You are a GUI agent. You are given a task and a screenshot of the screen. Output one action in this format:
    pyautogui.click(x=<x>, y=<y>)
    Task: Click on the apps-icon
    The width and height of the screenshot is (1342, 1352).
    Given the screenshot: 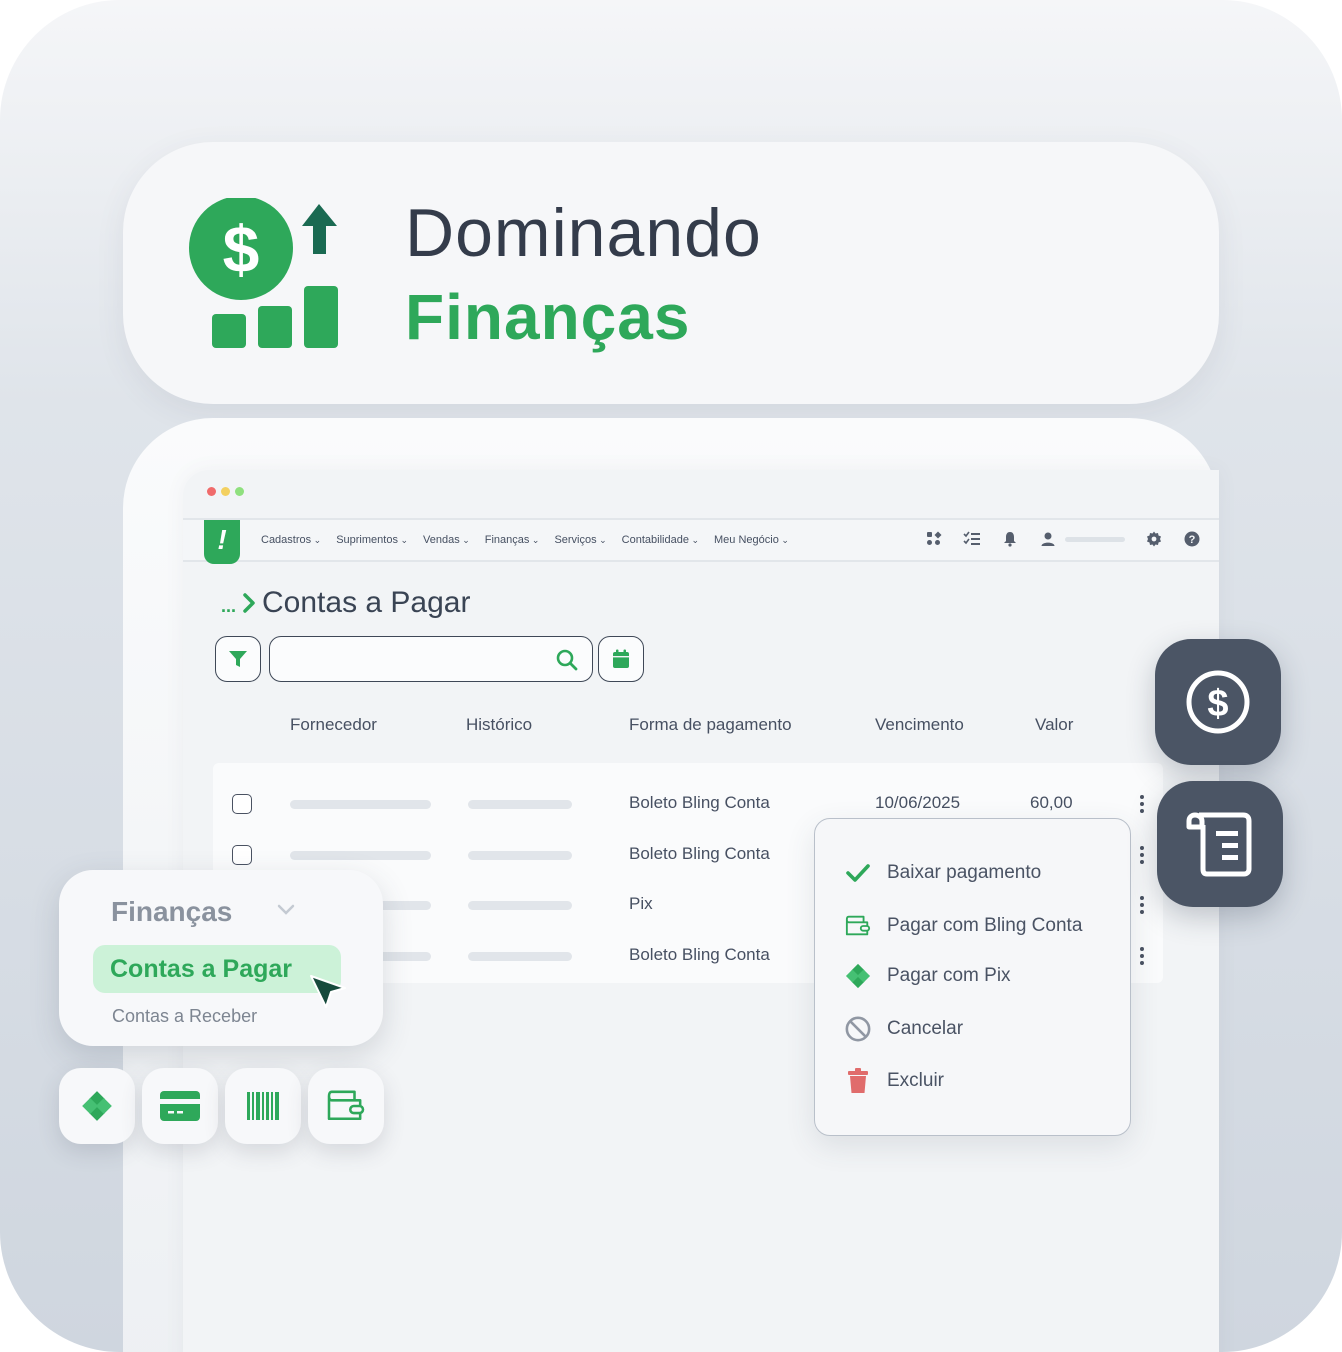 What is the action you would take?
    pyautogui.click(x=934, y=539)
    